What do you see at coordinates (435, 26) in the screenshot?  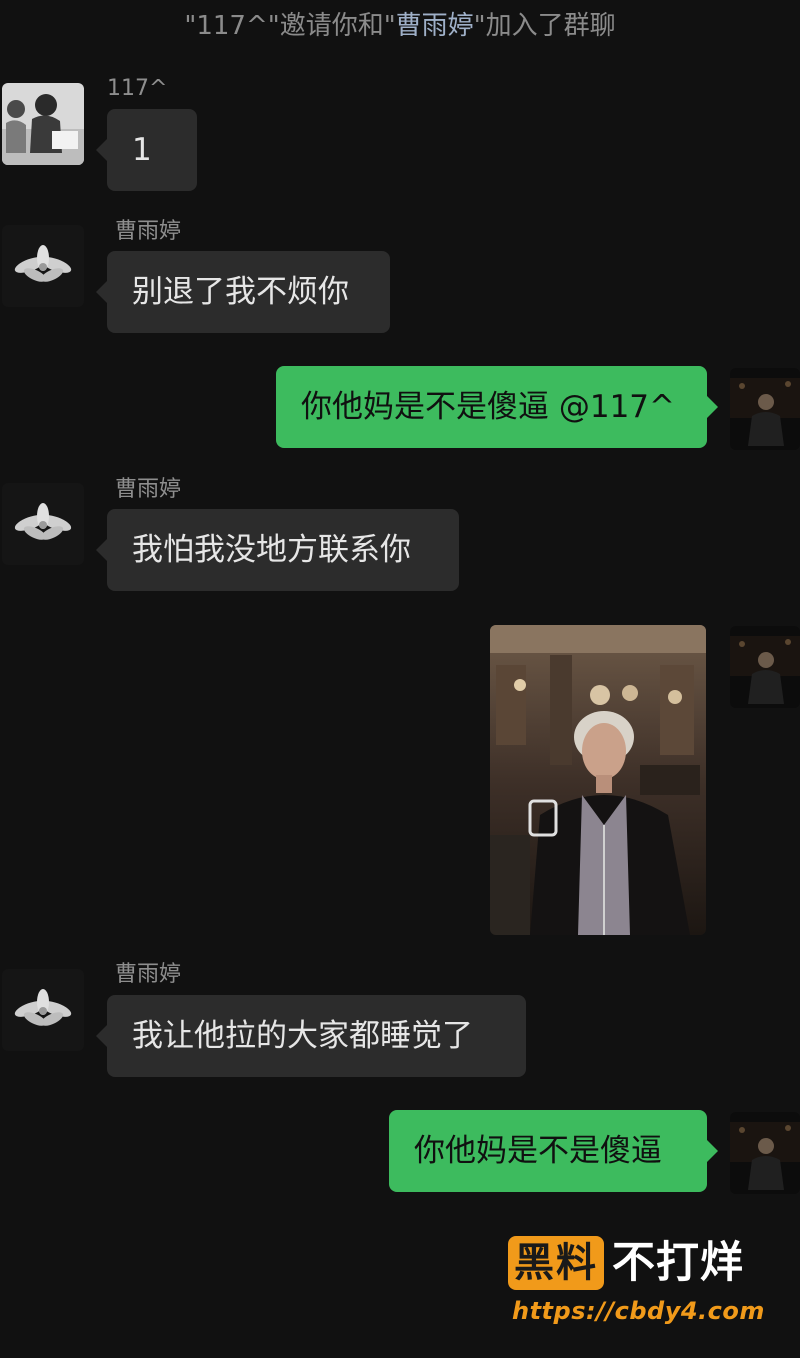 I see `notice-invitee-name: 曹雨婷` at bounding box center [435, 26].